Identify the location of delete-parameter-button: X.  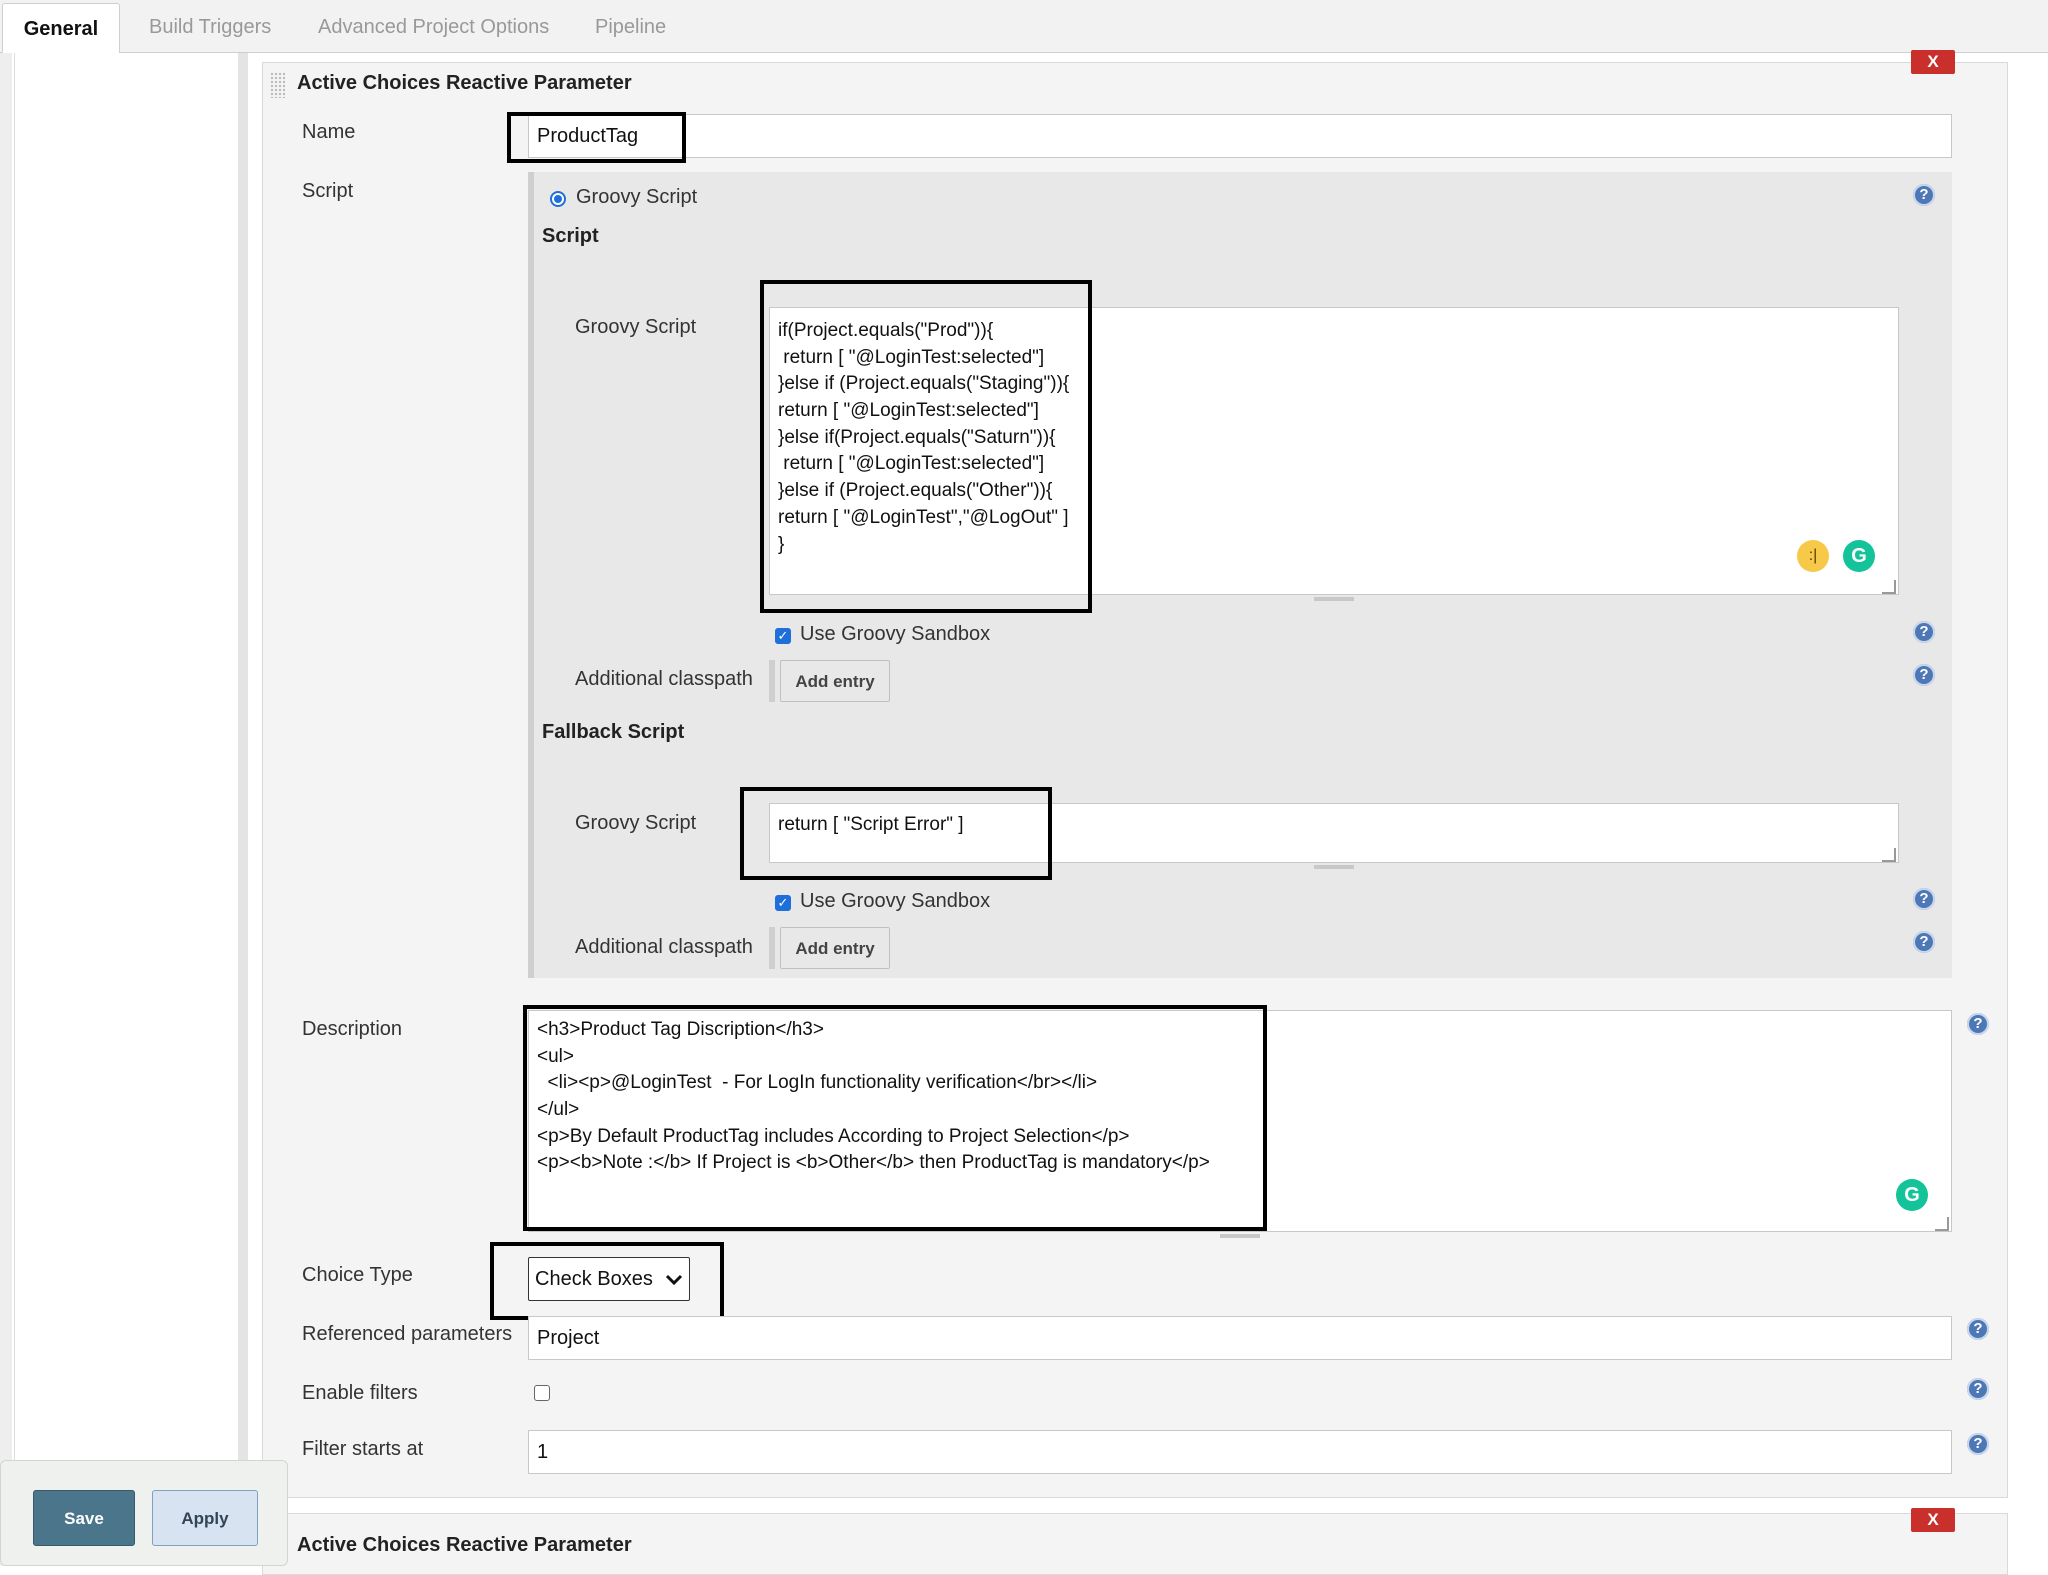
(1933, 62).